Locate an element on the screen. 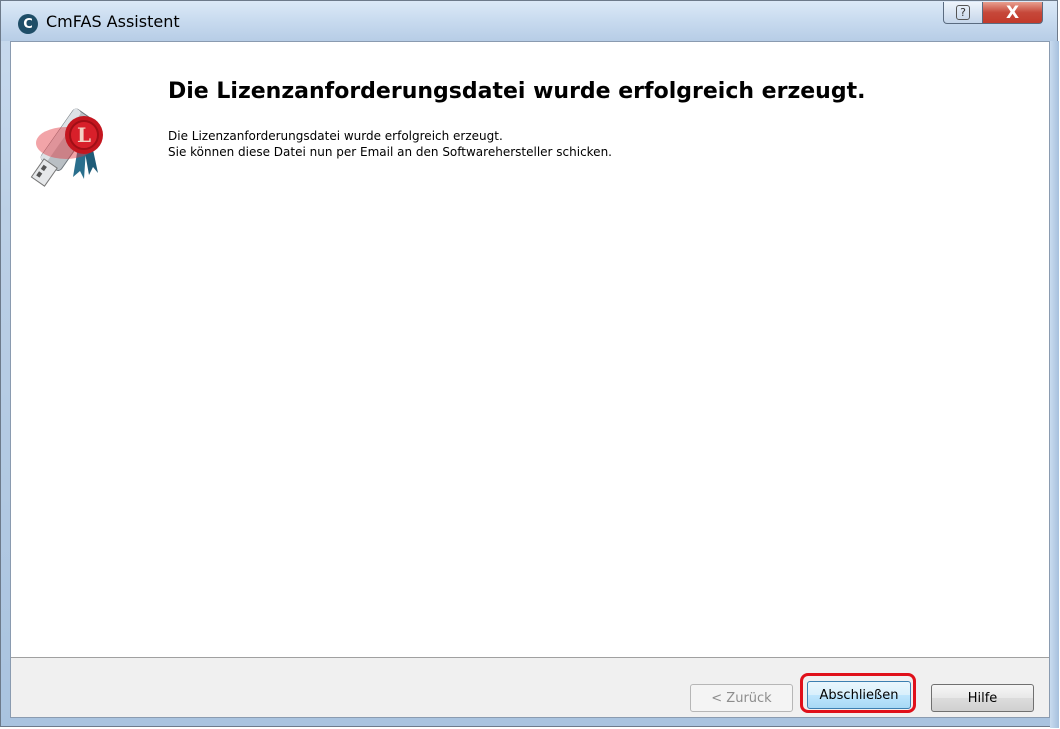  finish-button: Abschließen is located at coordinates (859, 695).